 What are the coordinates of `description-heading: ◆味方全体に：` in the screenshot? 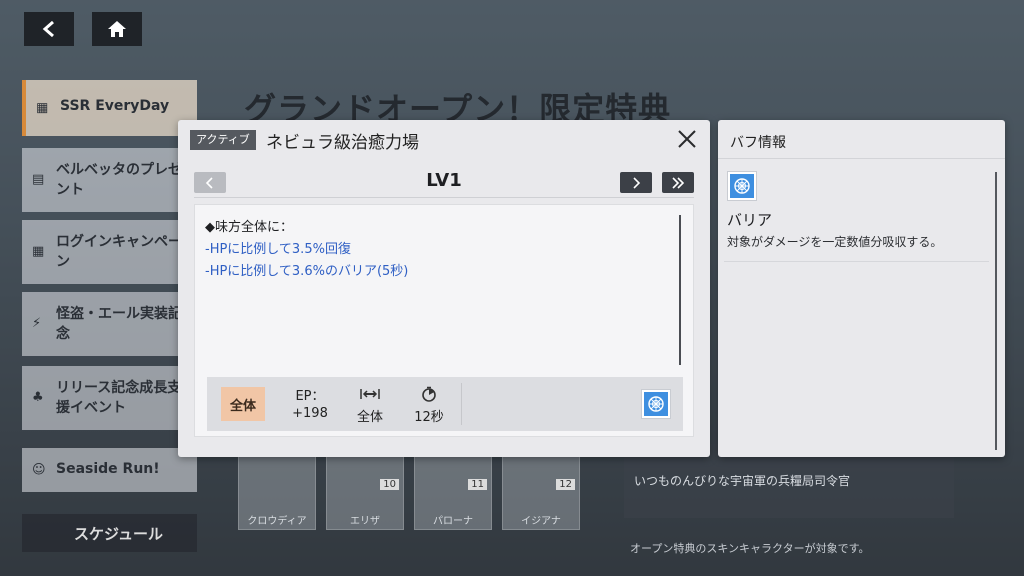 It's located at (249, 227).